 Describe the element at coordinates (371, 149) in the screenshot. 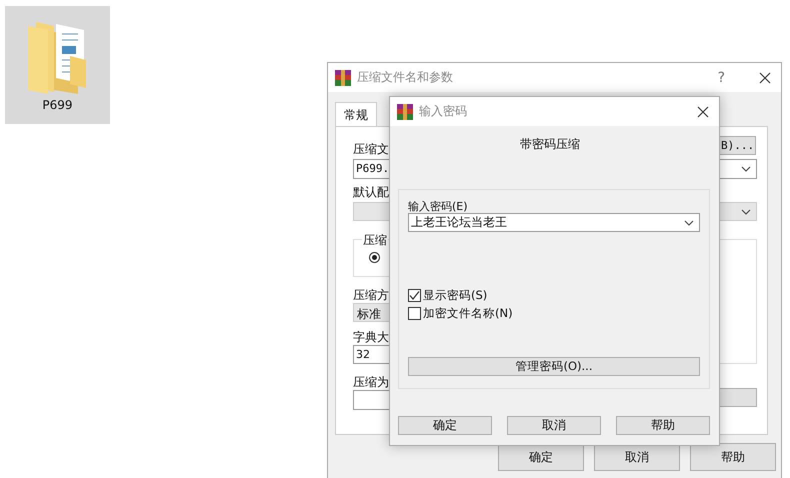

I see `field-label: 压缩文` at that location.